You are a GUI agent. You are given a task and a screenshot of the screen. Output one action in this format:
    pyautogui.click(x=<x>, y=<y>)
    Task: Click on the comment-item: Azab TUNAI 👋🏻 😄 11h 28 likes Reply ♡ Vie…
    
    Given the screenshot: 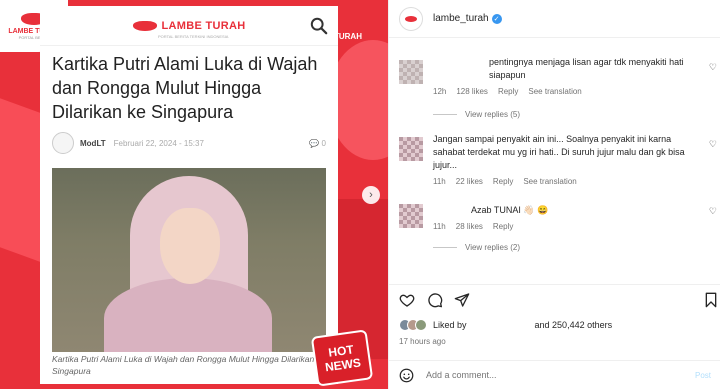 What is the action you would take?
    pyautogui.click(x=554, y=219)
    